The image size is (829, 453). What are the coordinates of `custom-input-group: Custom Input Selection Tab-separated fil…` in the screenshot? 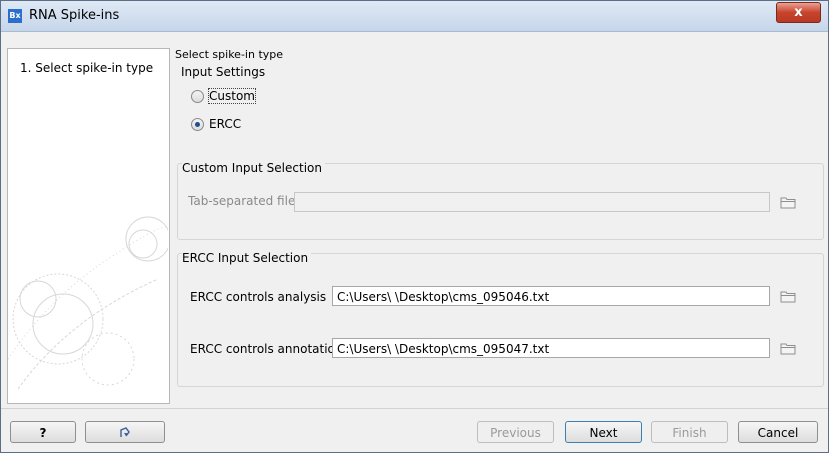 It's located at (500, 200).